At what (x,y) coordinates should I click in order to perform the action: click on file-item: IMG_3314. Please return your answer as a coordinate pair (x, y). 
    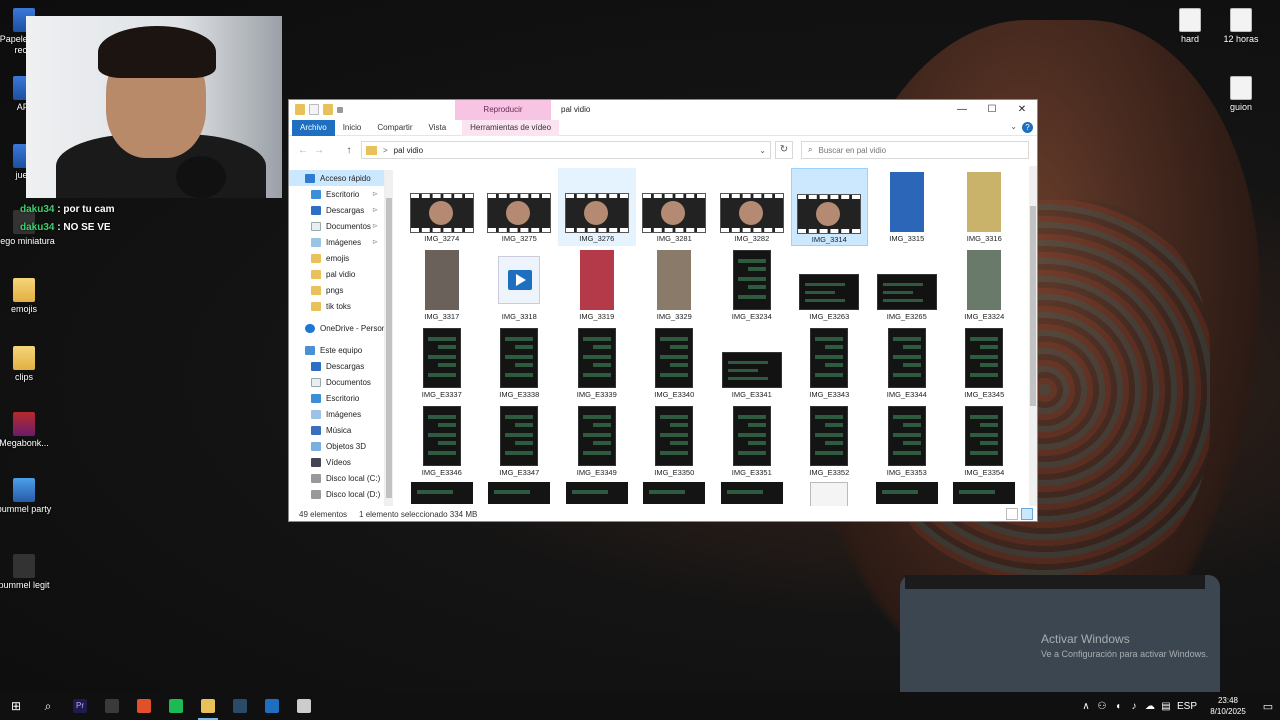
    Looking at the image, I should click on (829, 207).